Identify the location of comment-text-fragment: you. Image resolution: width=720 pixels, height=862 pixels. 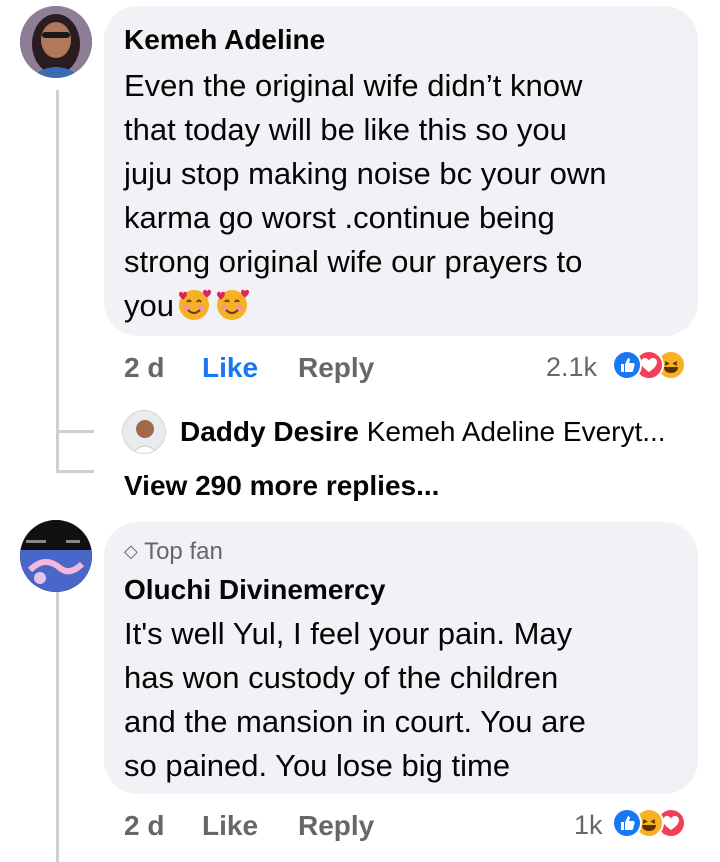
(149, 305).